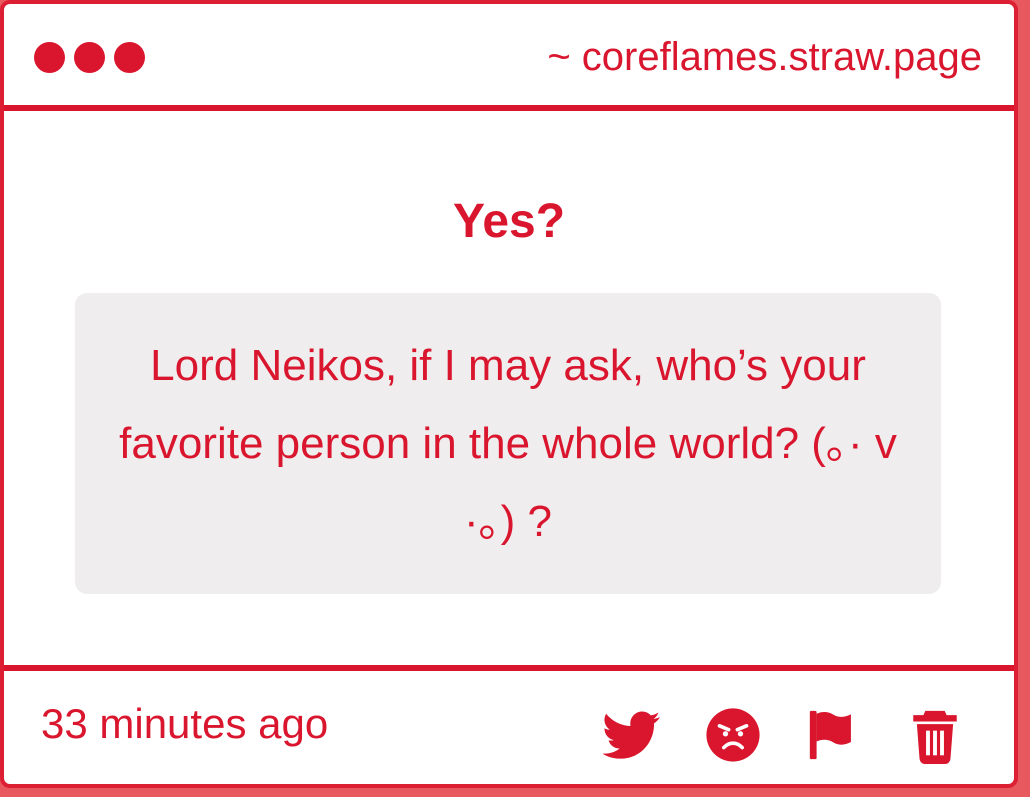  I want to click on card-footer: 33 minutes ago, so click(509, 724).